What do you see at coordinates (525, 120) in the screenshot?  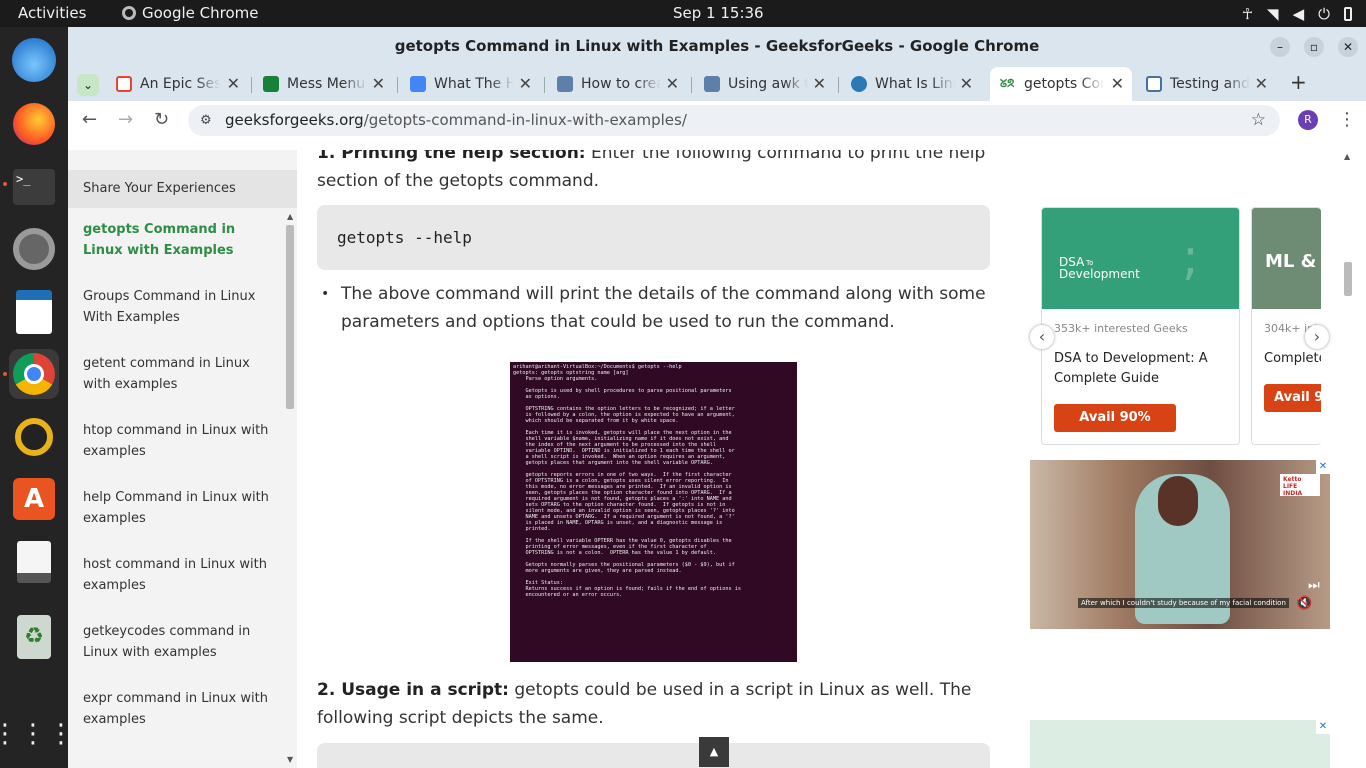 I see `url-path: /getopts-command-in-linux-with-examples/` at bounding box center [525, 120].